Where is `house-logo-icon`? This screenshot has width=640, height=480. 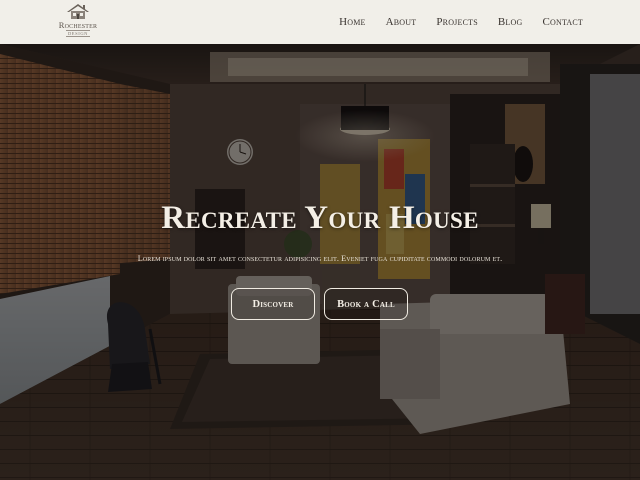
house-logo-icon is located at coordinates (78, 11).